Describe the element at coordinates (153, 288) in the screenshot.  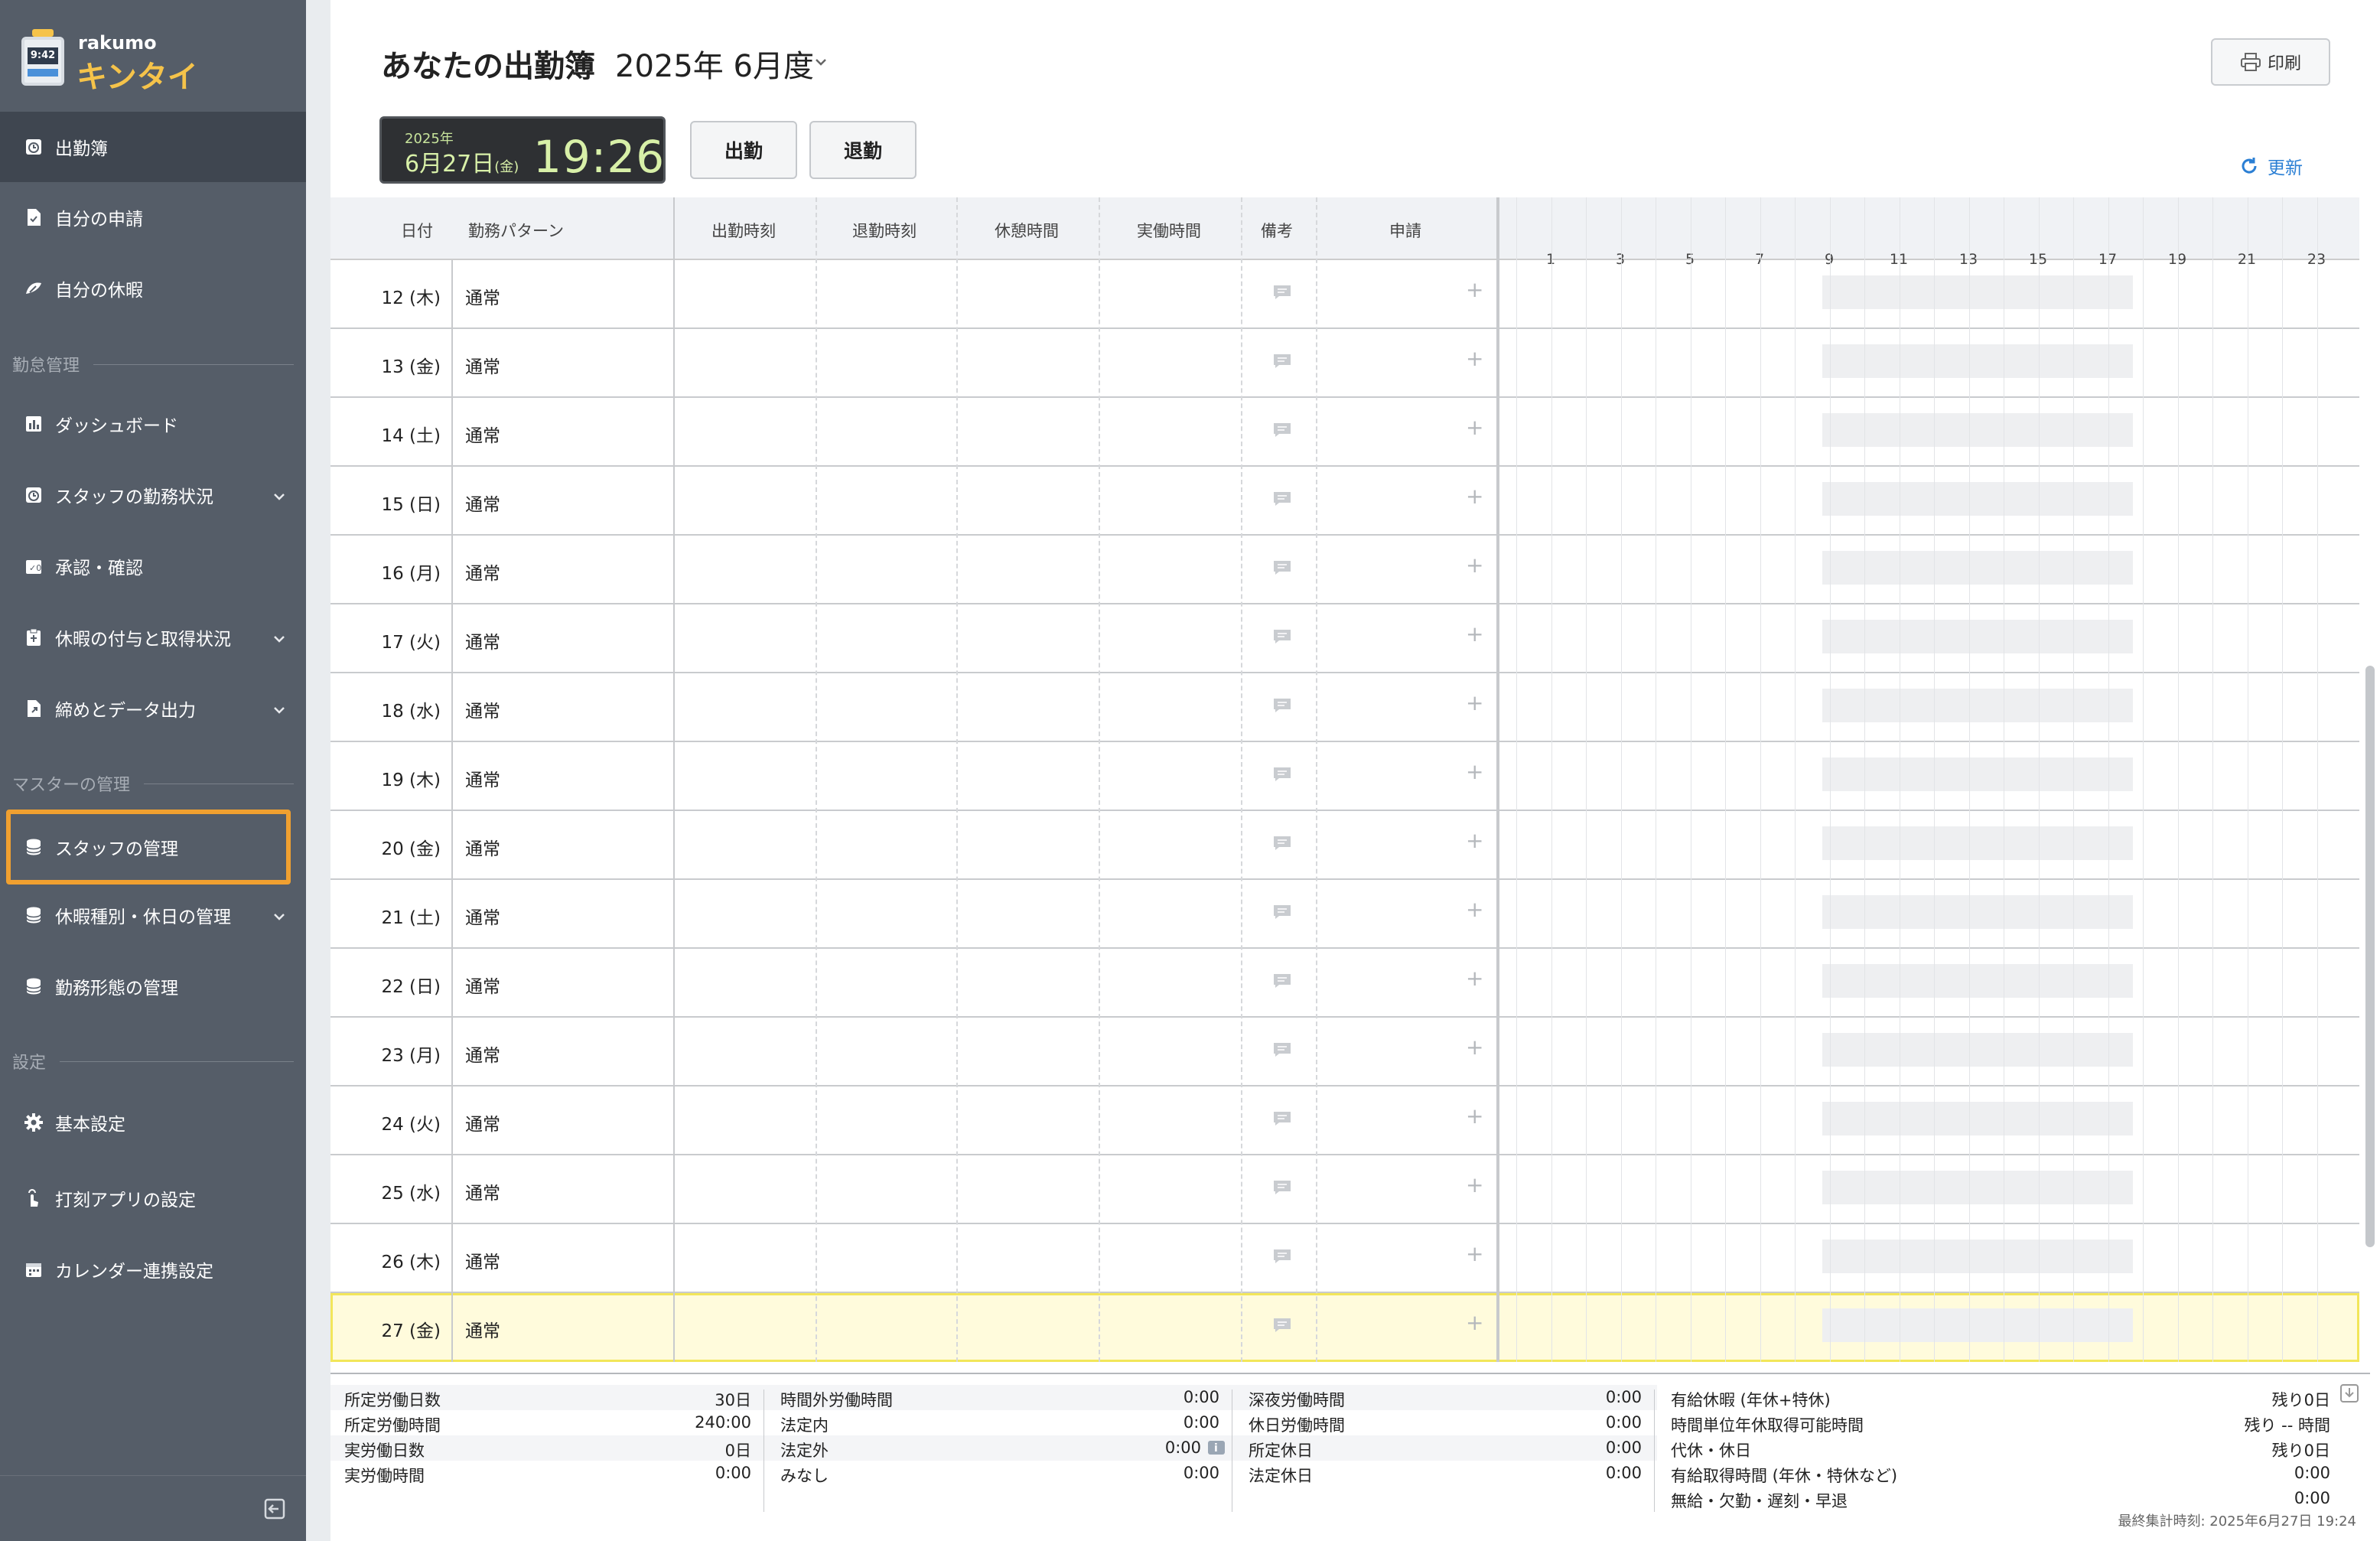
I see `sidebar-item-top-2: 自分の休暇` at that location.